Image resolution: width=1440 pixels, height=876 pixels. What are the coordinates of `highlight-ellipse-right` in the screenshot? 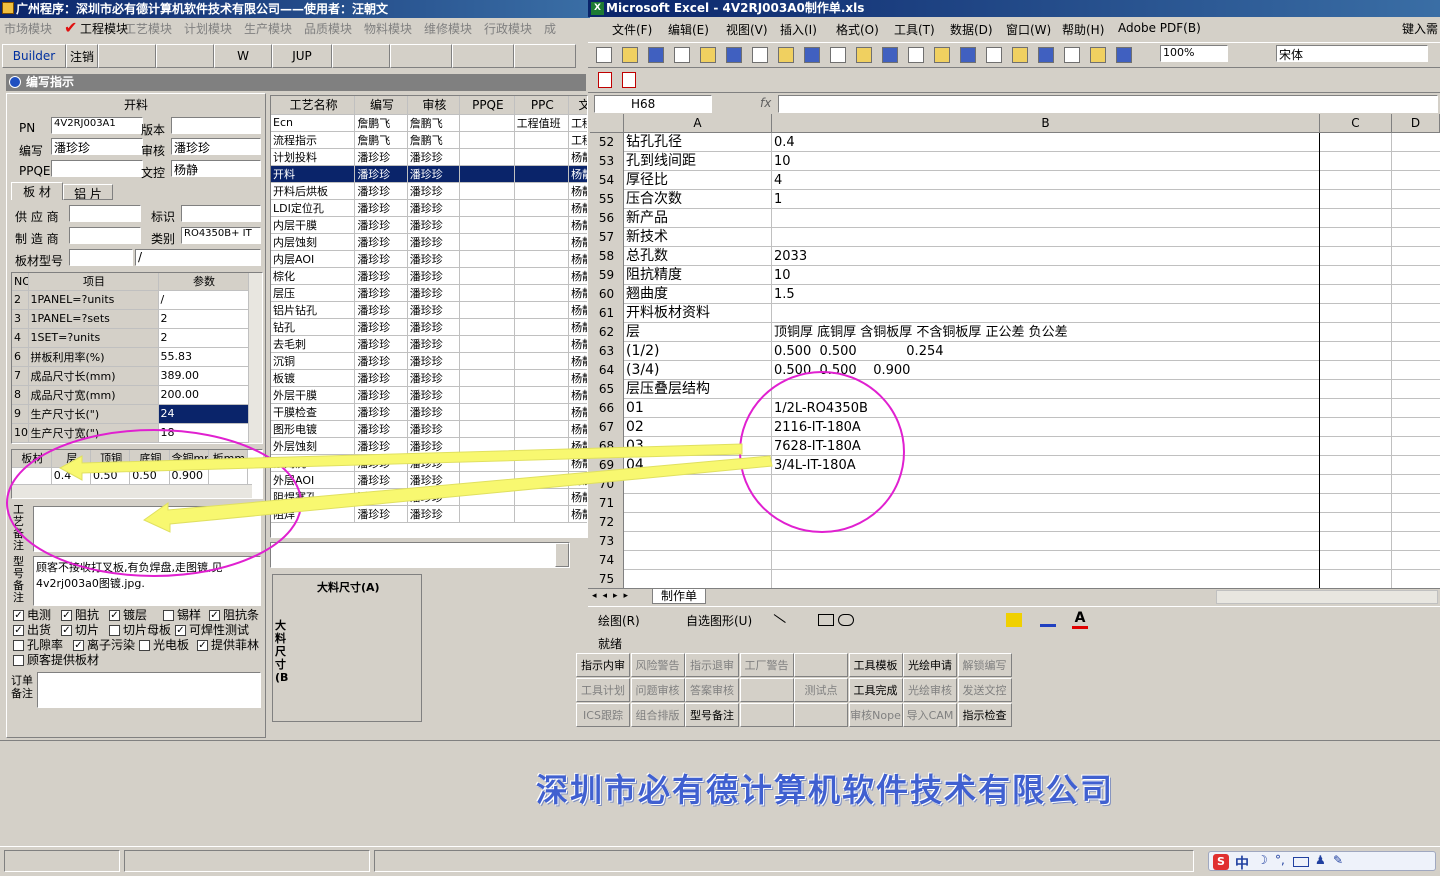 It's located at (822, 452).